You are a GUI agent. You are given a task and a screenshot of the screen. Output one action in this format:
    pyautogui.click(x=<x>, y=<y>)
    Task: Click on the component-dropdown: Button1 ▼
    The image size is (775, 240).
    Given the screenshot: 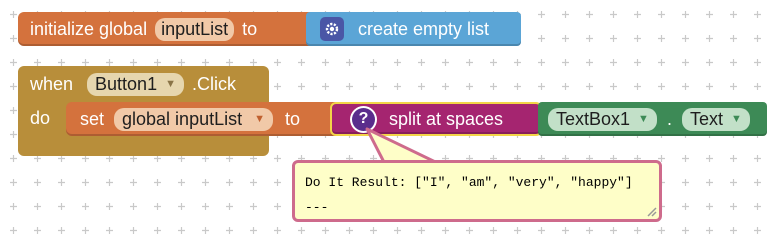 What is the action you would take?
    pyautogui.click(x=135, y=84)
    